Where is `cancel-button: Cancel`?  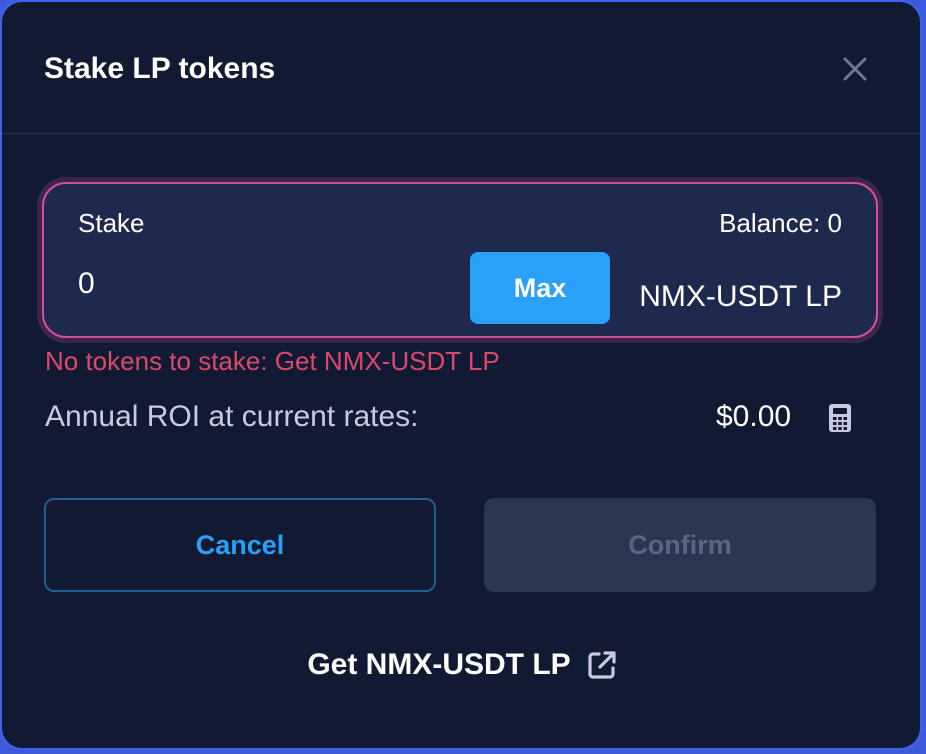
cancel-button: Cancel is located at coordinates (240, 545).